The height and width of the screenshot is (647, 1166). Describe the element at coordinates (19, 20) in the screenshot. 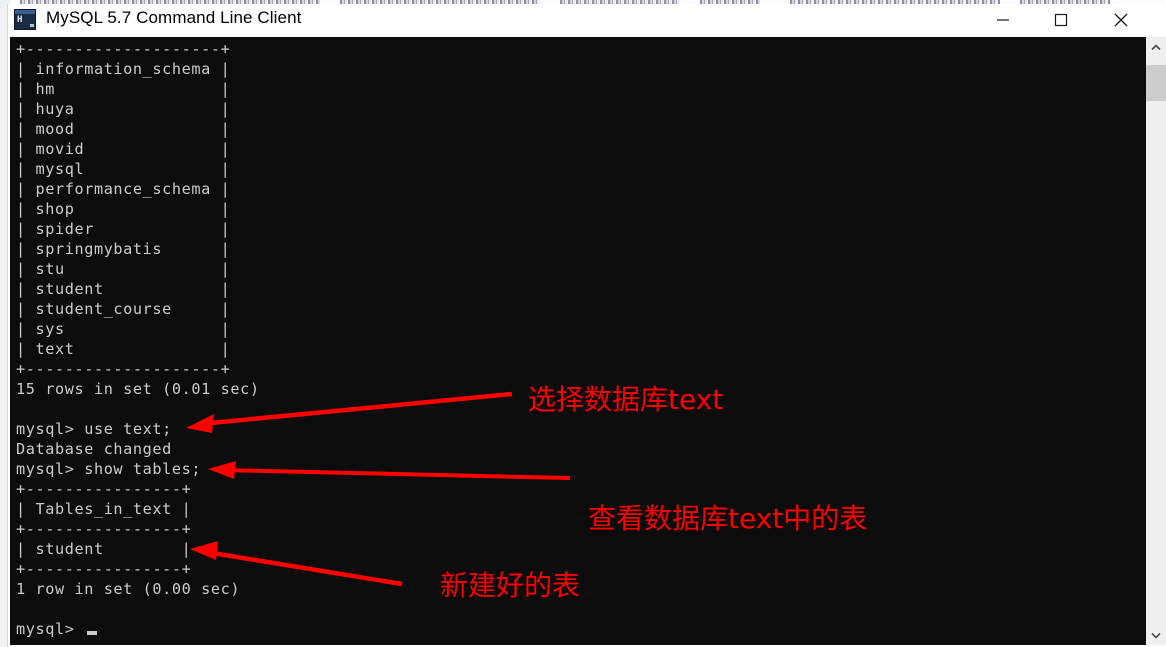

I see `icon-glyph-label: H` at that location.